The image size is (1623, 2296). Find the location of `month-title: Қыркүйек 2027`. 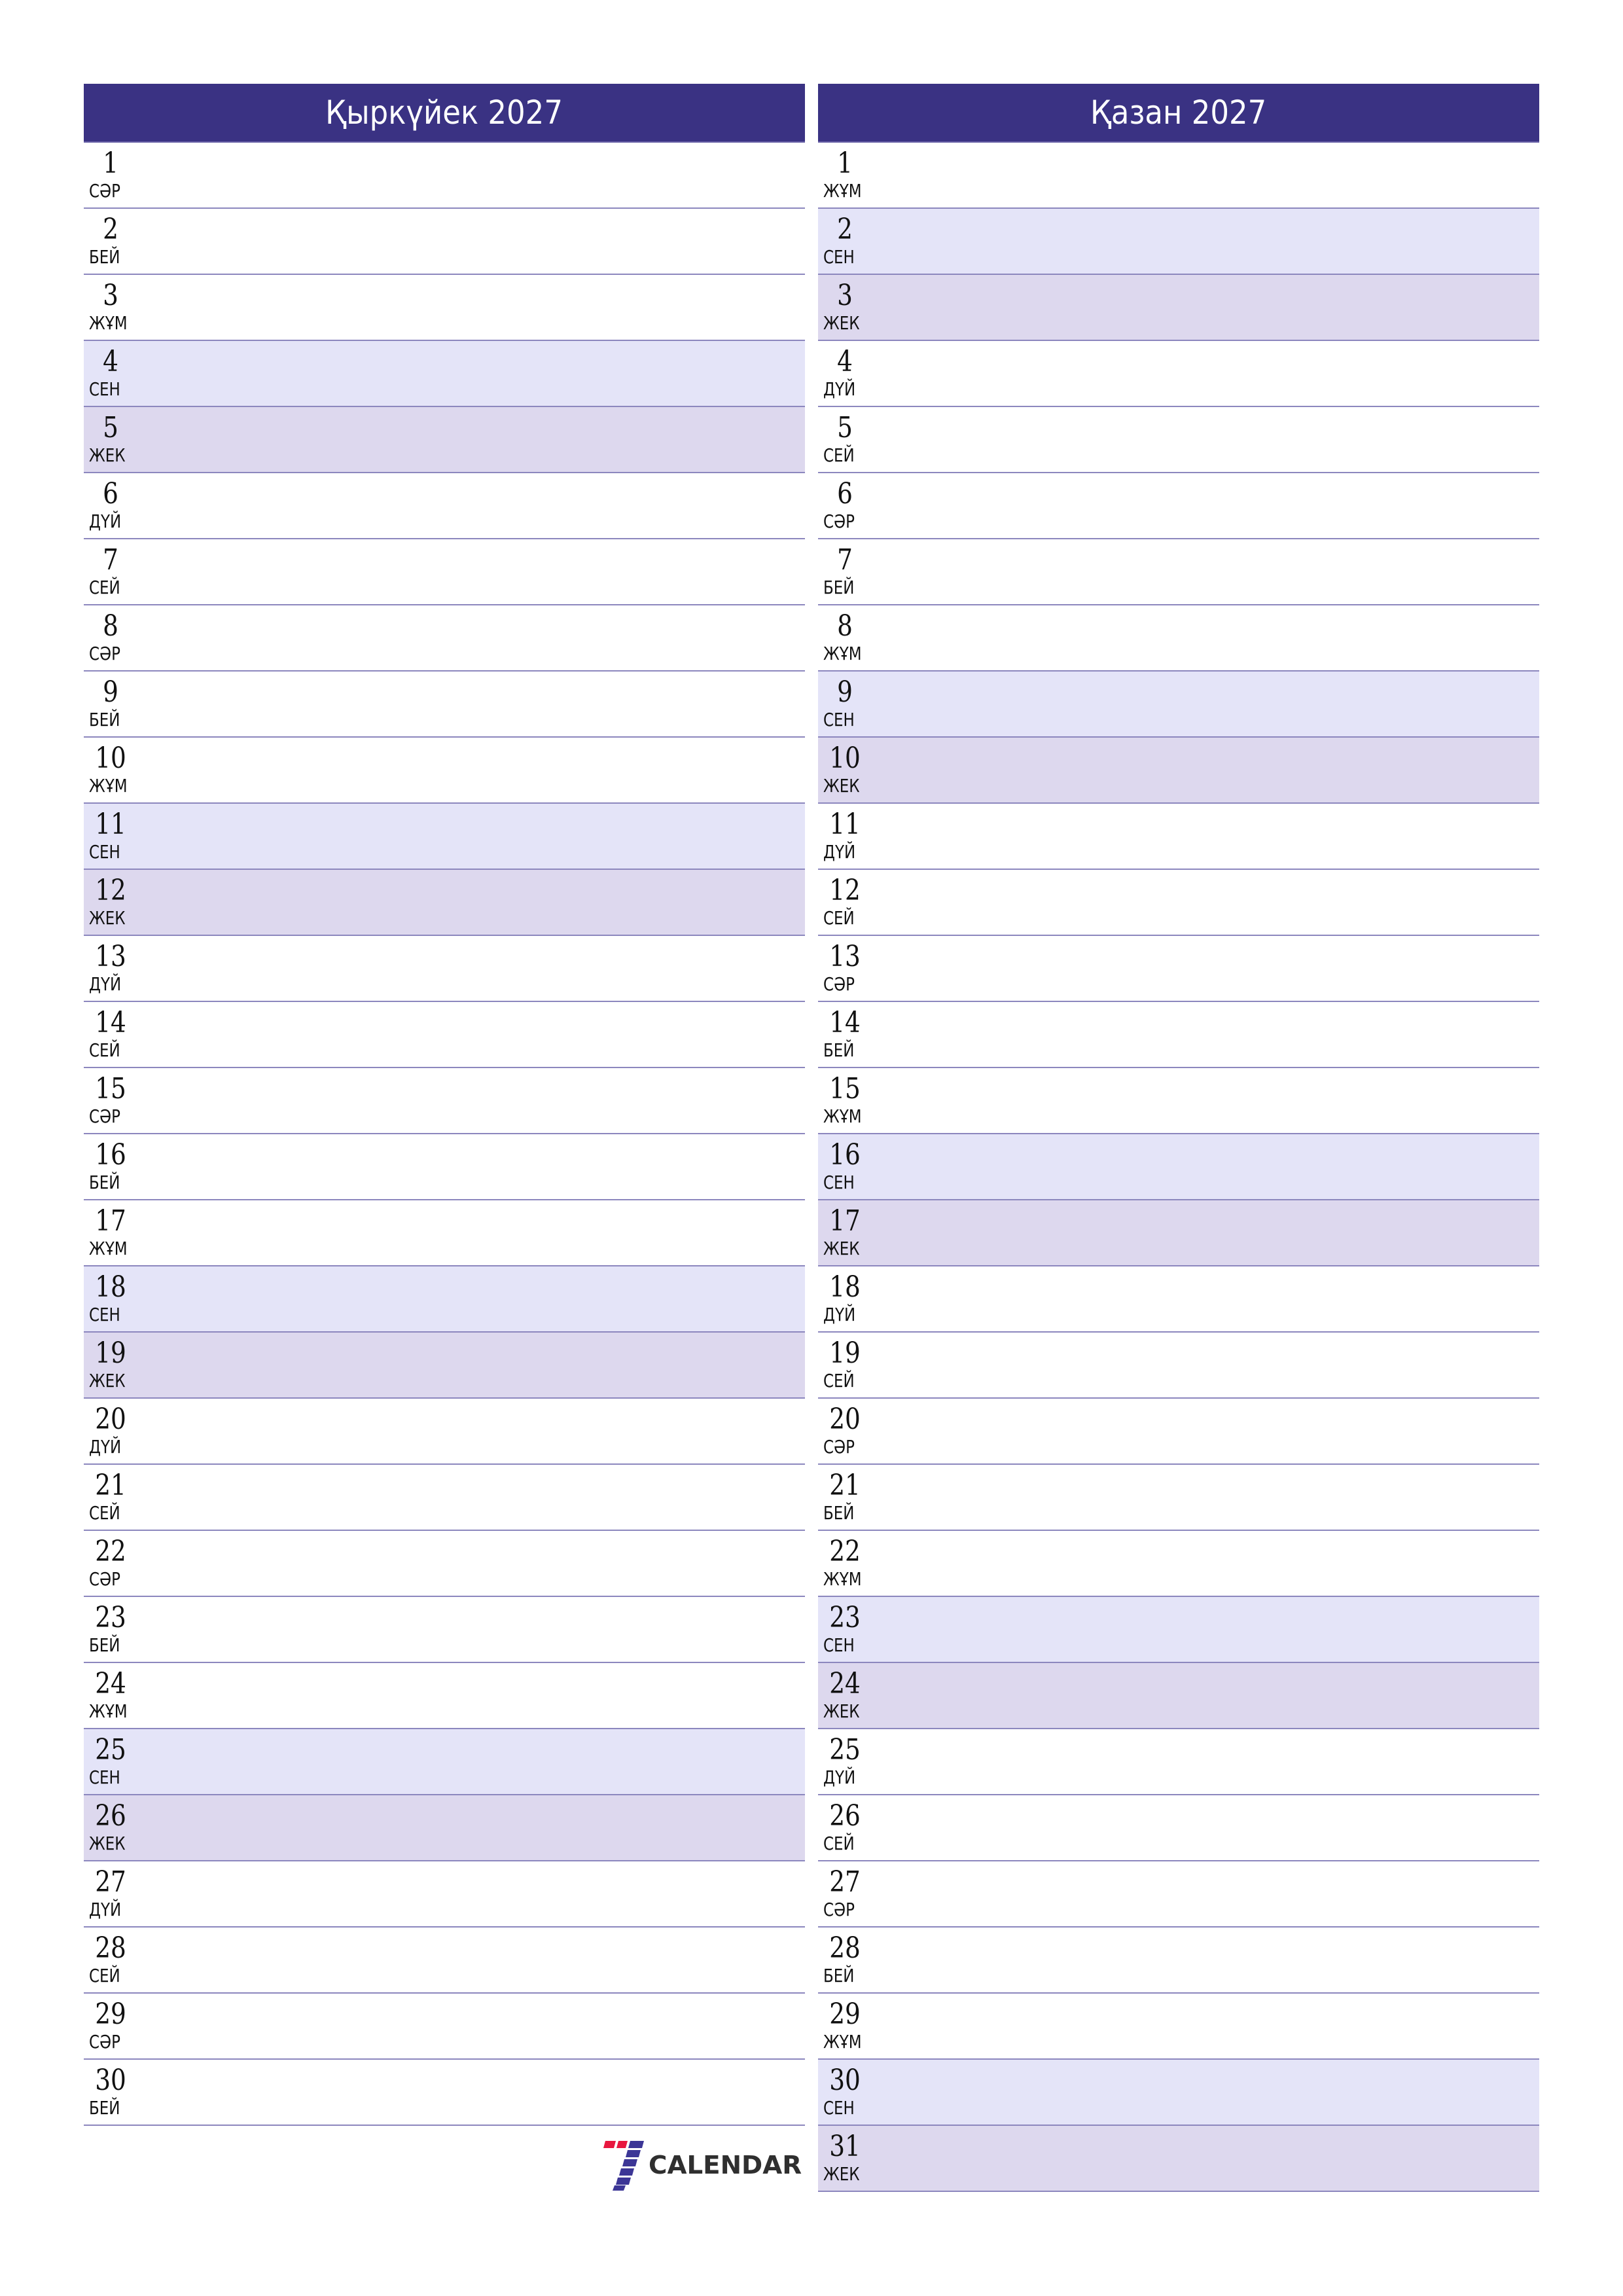

month-title: Қыркүйек 2027 is located at coordinates (444, 113).